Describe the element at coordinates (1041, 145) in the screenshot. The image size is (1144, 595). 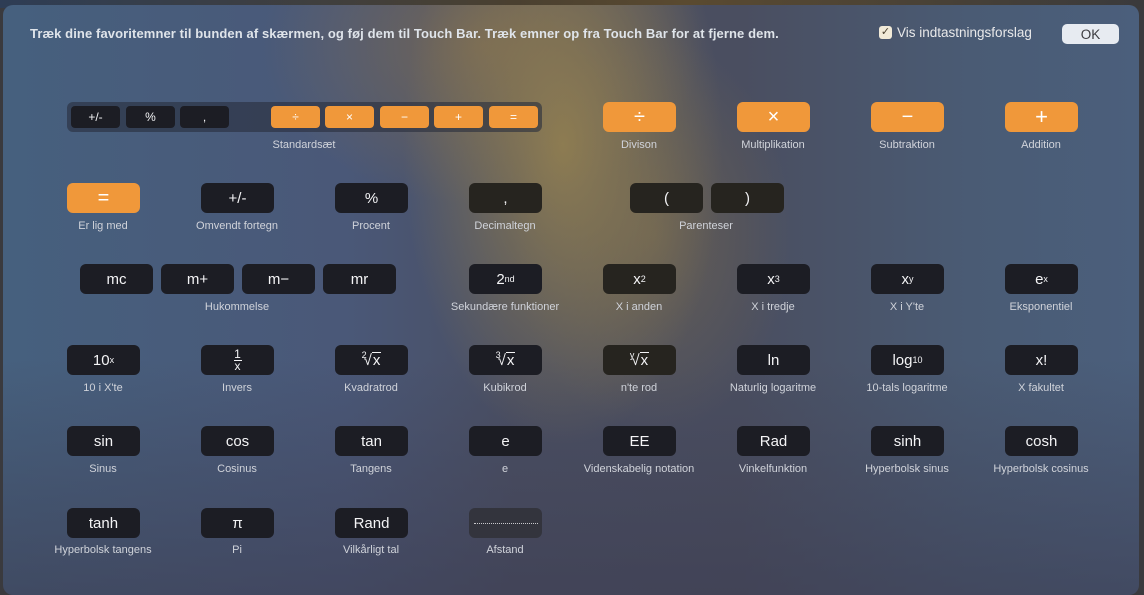
I see `addition-label: Addition` at that location.